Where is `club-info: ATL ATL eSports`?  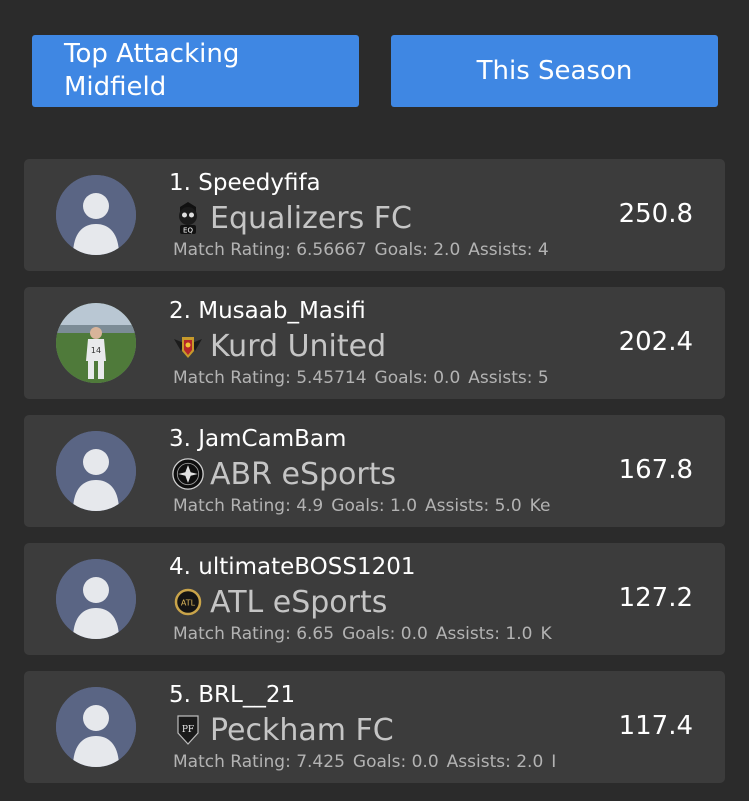 club-info: ATL ATL eSports is located at coordinates (279, 602).